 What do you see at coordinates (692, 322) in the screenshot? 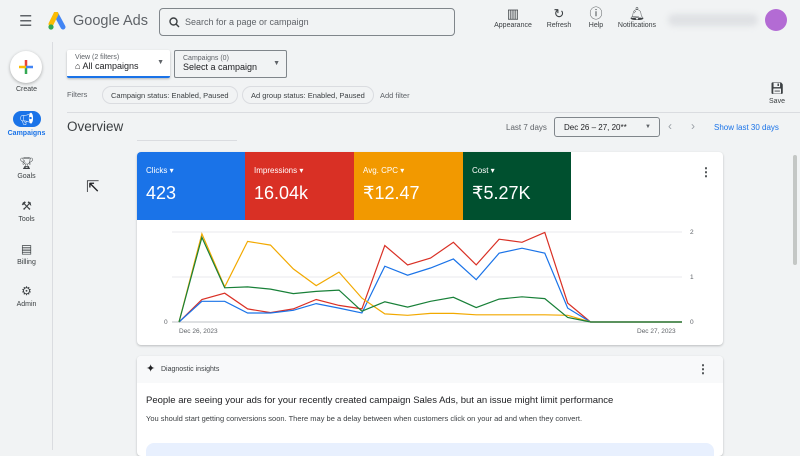
I see `right-axis-tick: 0` at bounding box center [692, 322].